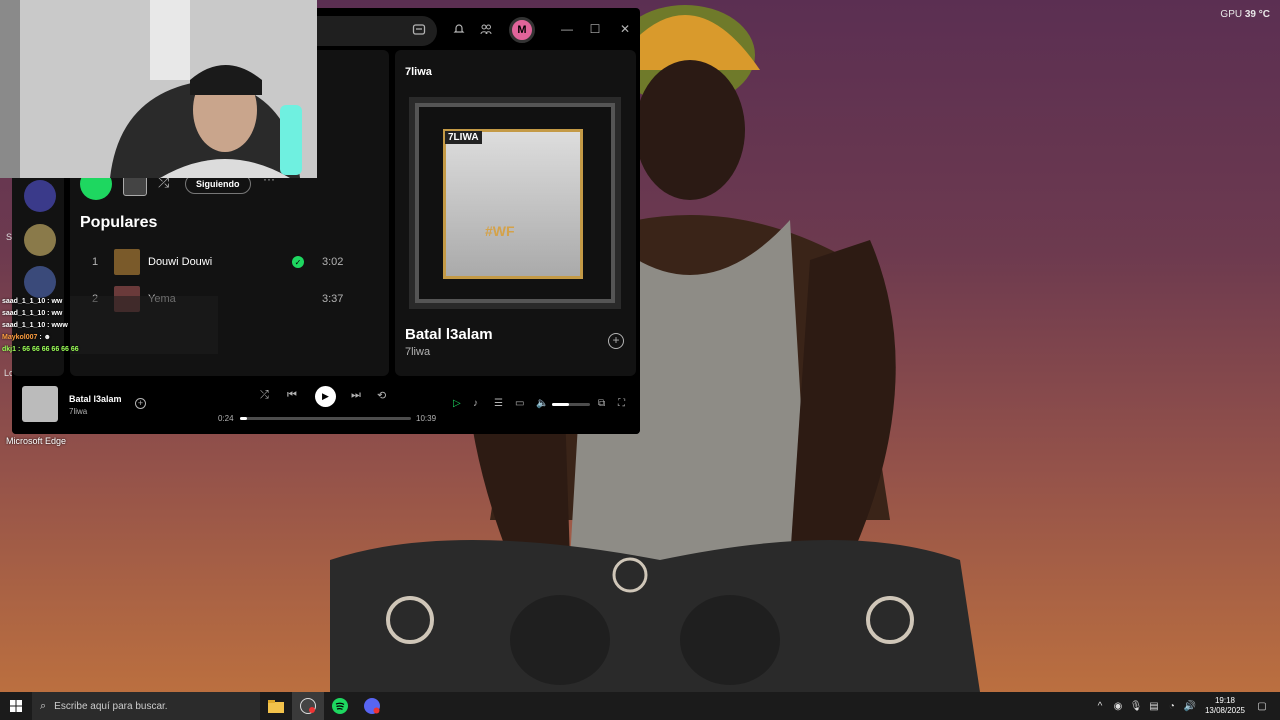 The image size is (1280, 720). I want to click on lyrics-icon: ♪, so click(475, 403).